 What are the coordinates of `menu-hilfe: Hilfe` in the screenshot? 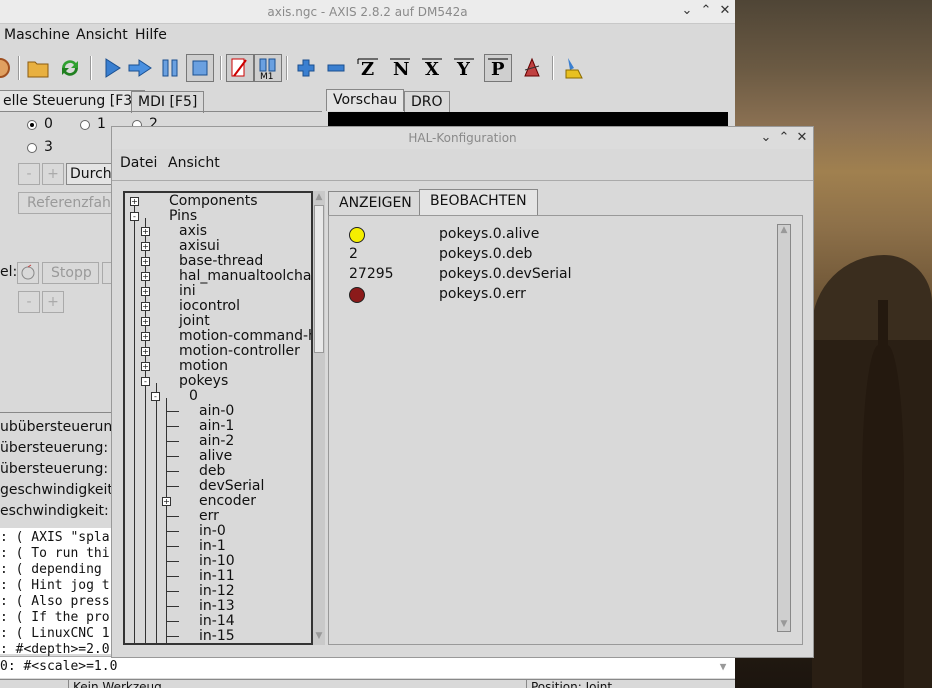 It's located at (151, 35).